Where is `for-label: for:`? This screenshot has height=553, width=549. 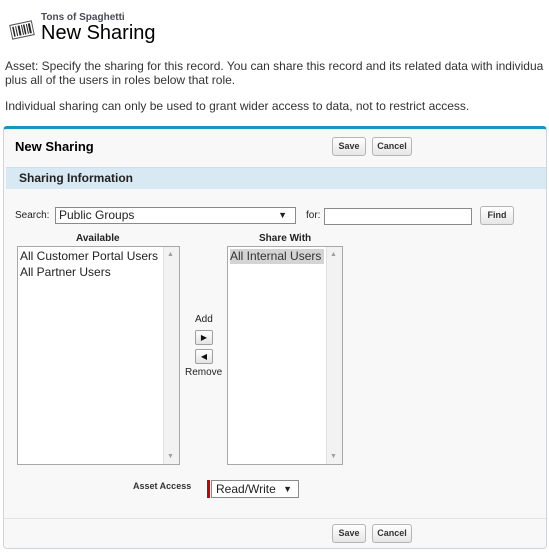
for-label: for: is located at coordinates (313, 215).